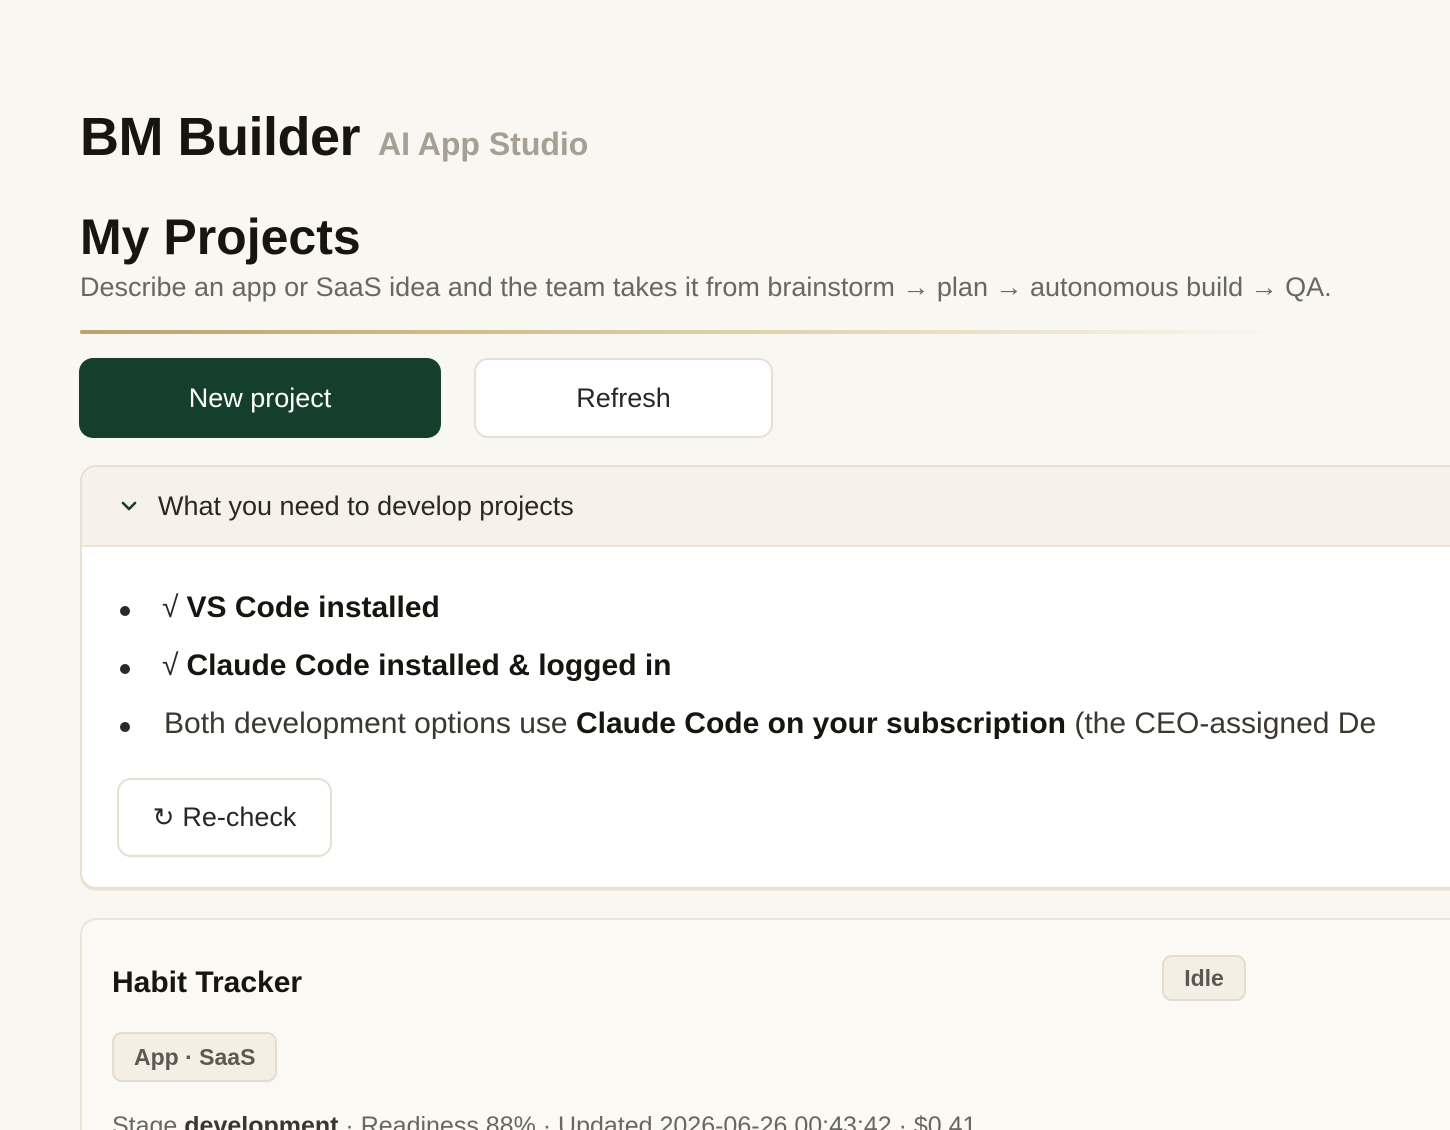  I want to click on refresh-icon: ↻, so click(163, 817).